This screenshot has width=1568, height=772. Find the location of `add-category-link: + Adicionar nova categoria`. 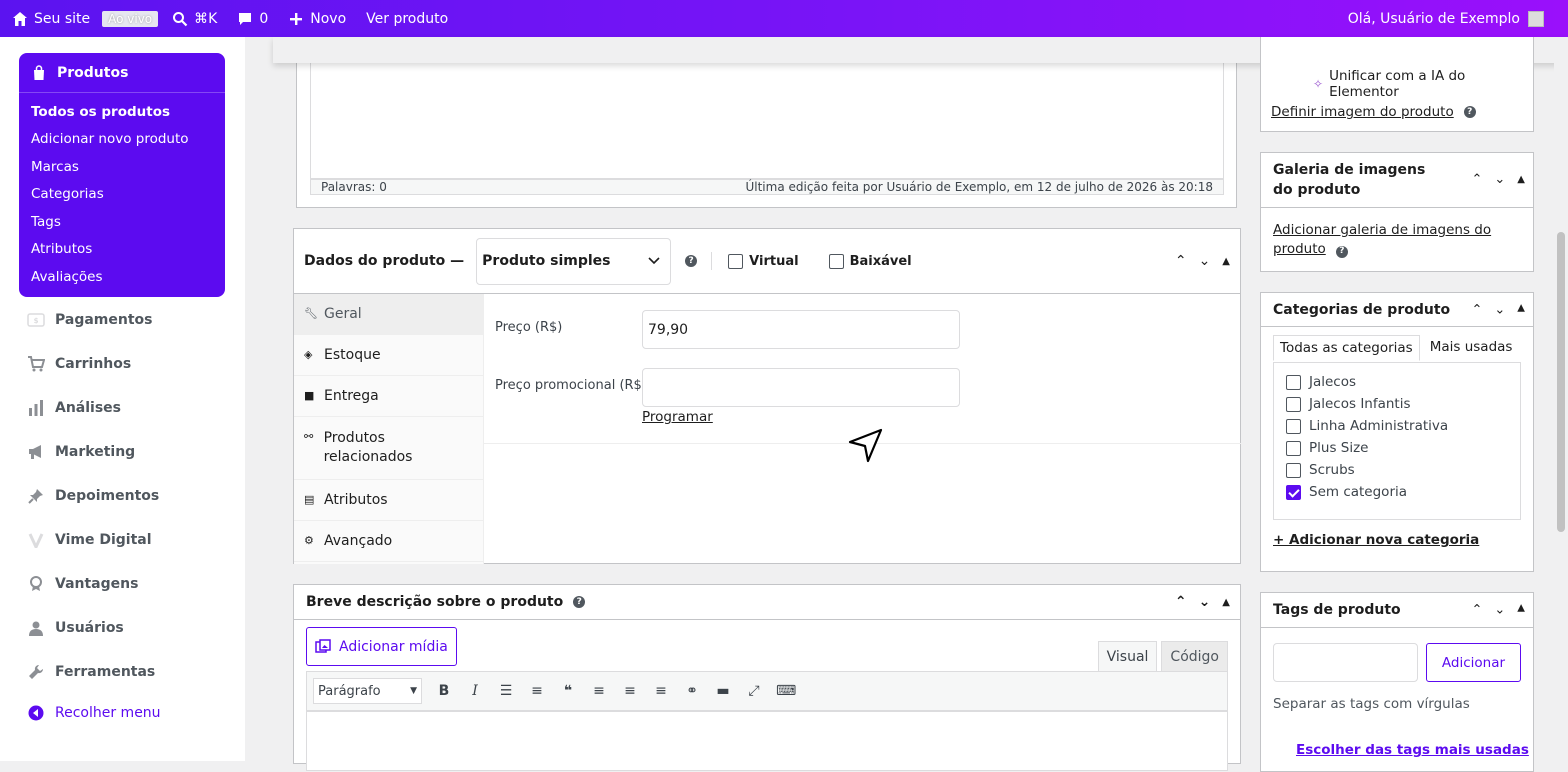

add-category-link: + Adicionar nova categoria is located at coordinates (1376, 540).